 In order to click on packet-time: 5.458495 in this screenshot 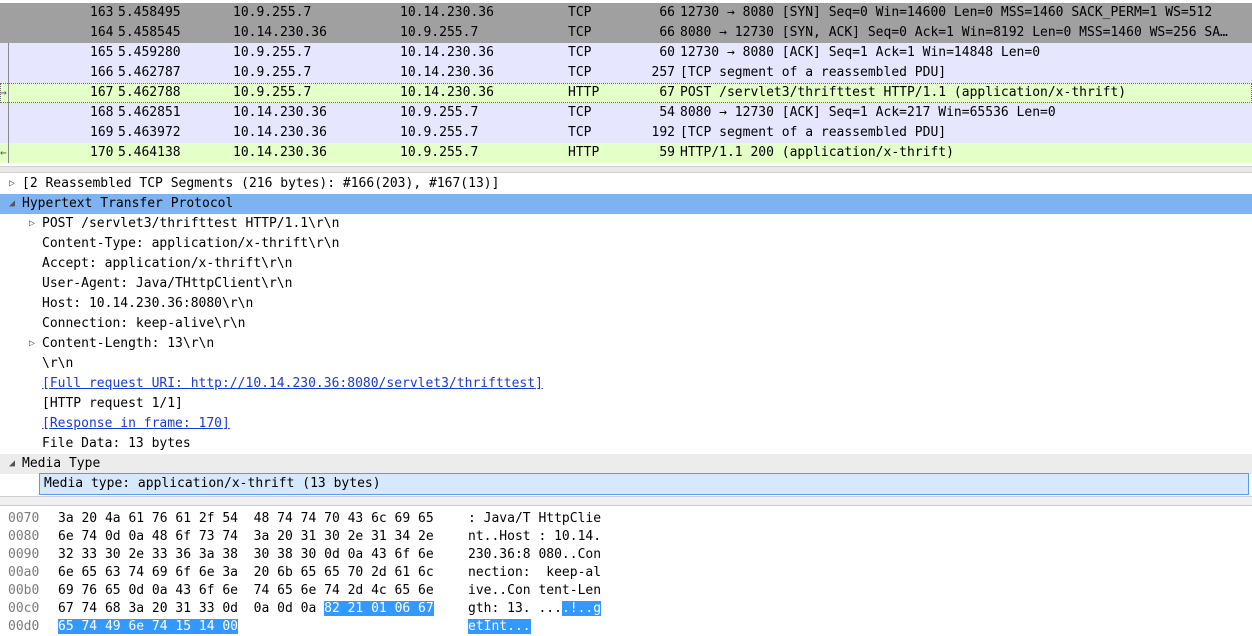, I will do `click(149, 12)`.